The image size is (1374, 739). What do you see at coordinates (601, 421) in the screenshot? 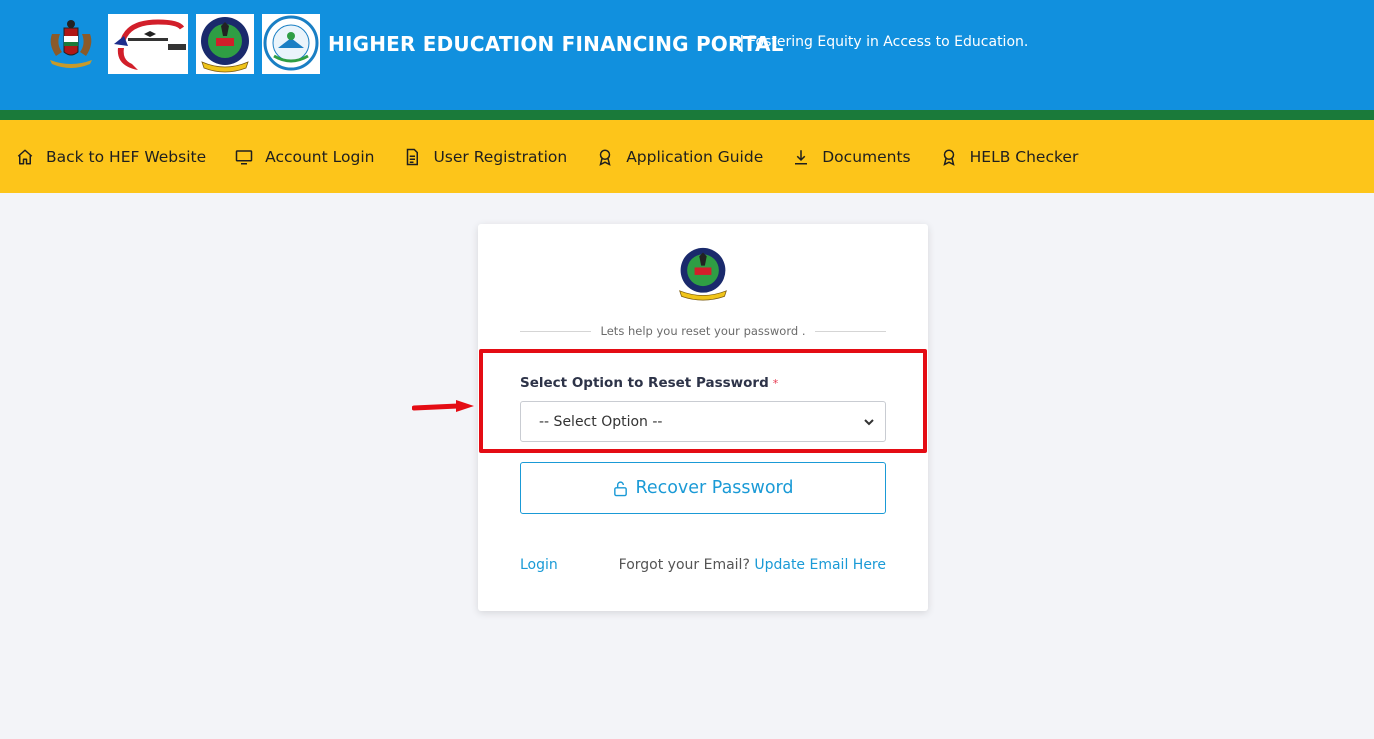
I see `select-value: -- Select Option --` at bounding box center [601, 421].